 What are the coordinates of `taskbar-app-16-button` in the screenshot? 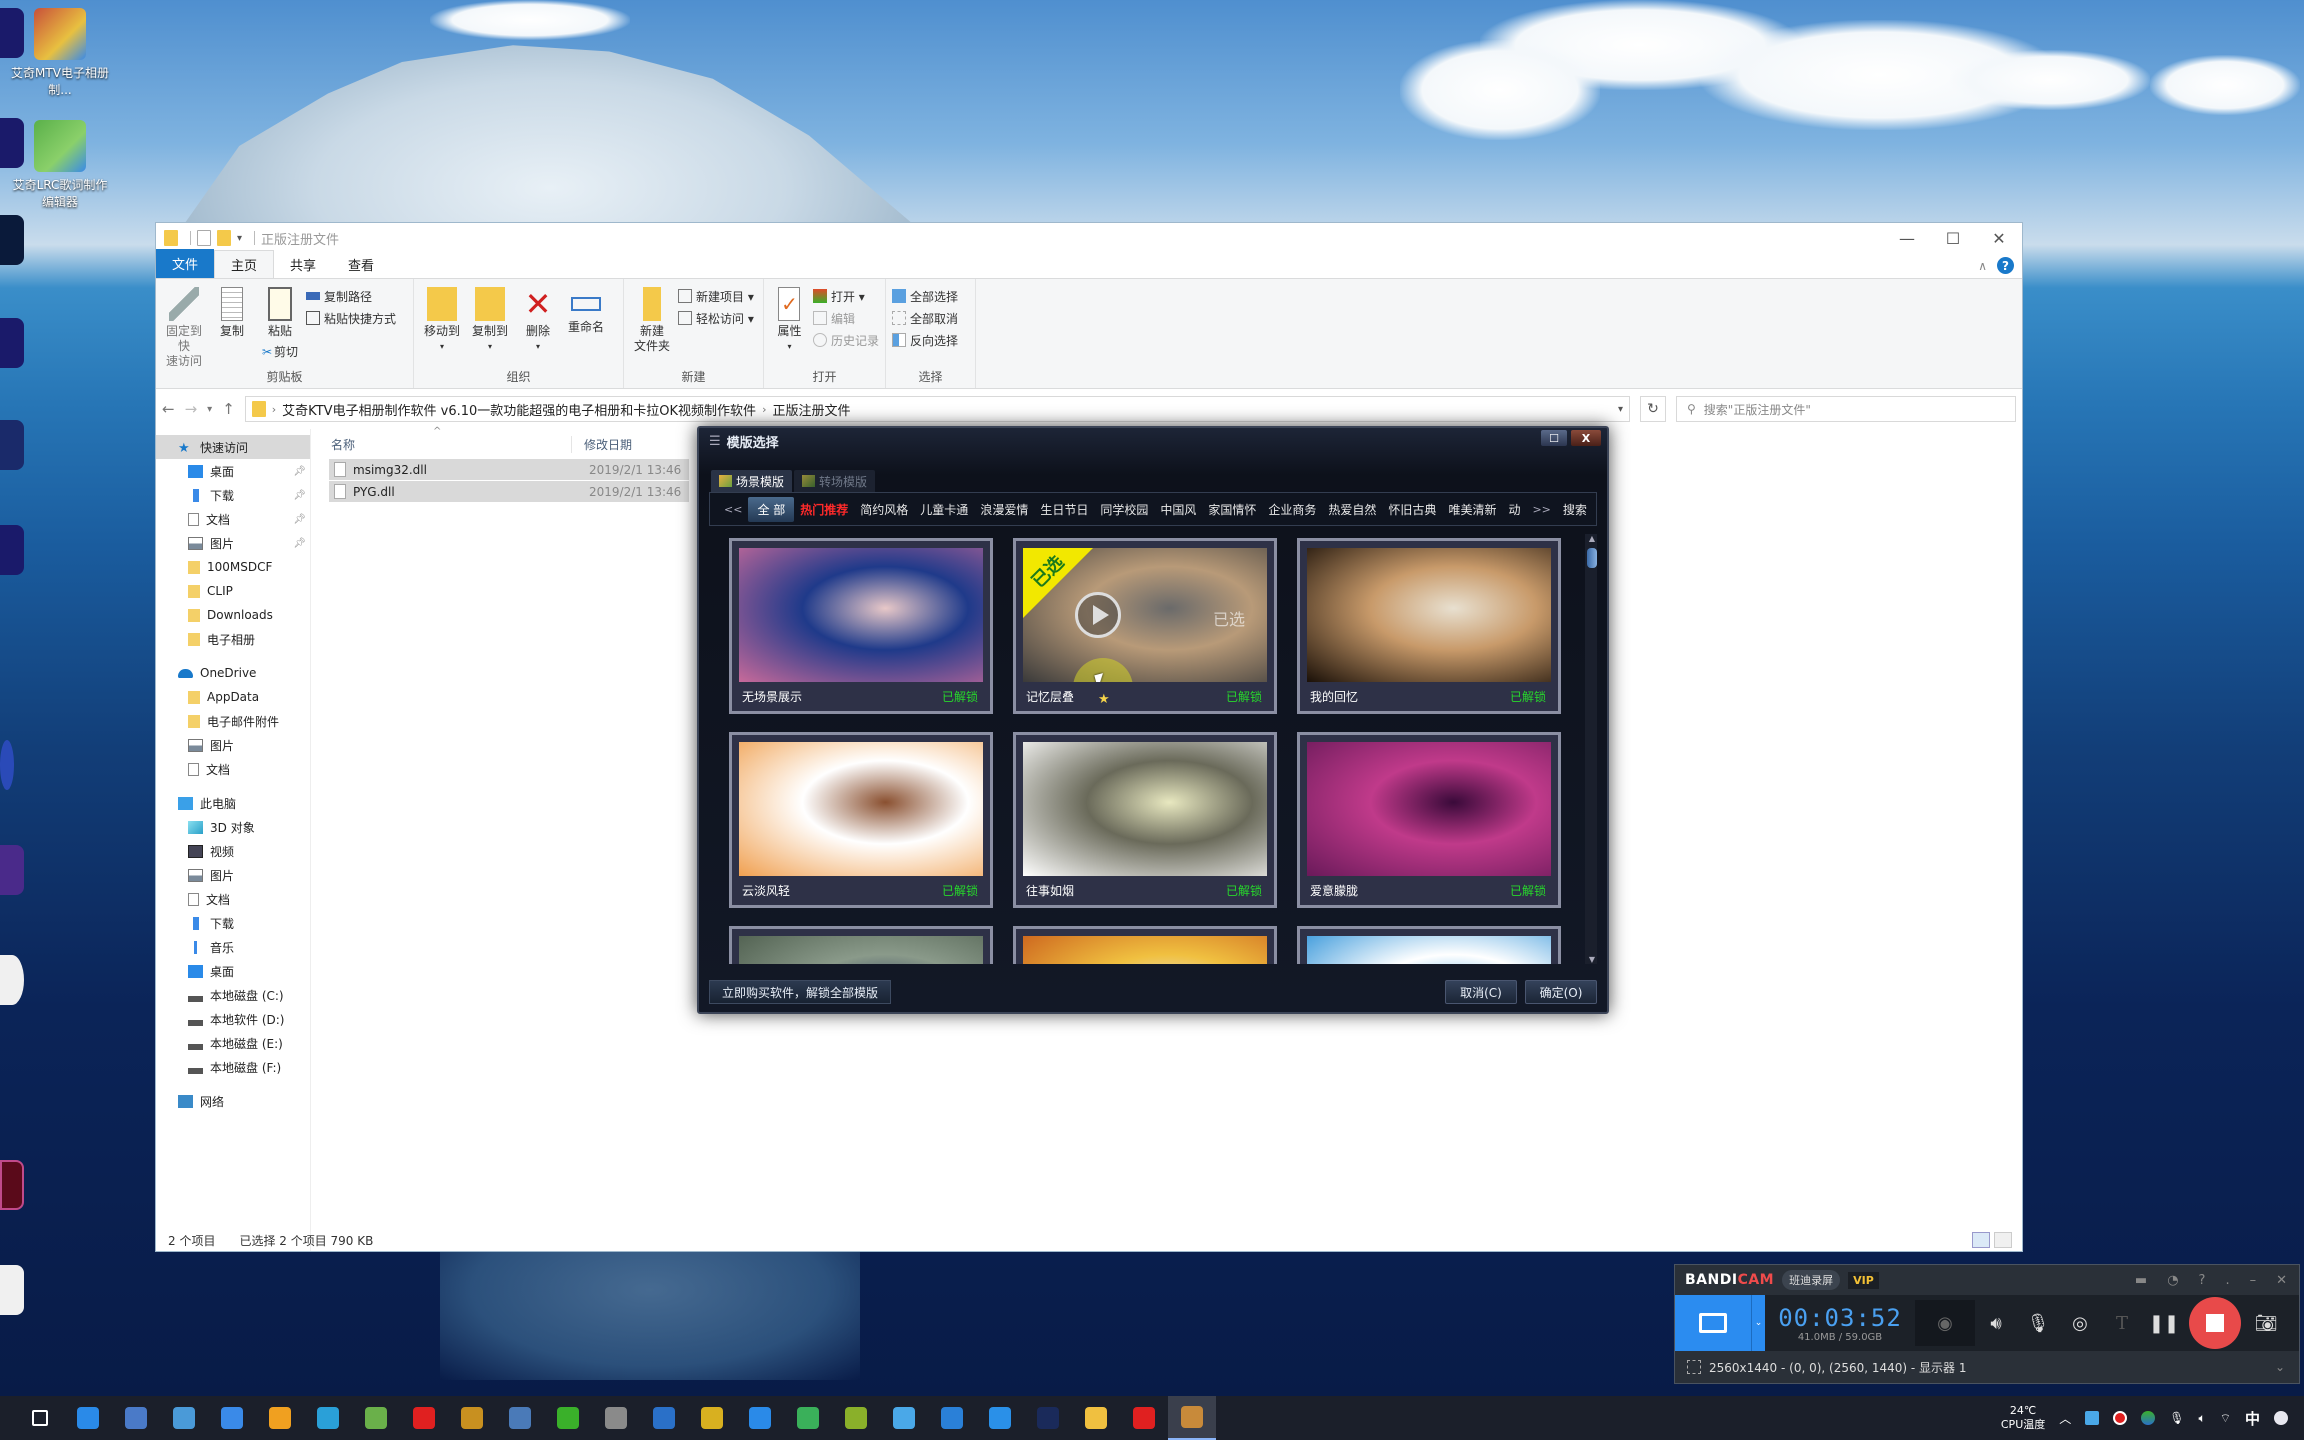 It's located at (808, 1418).